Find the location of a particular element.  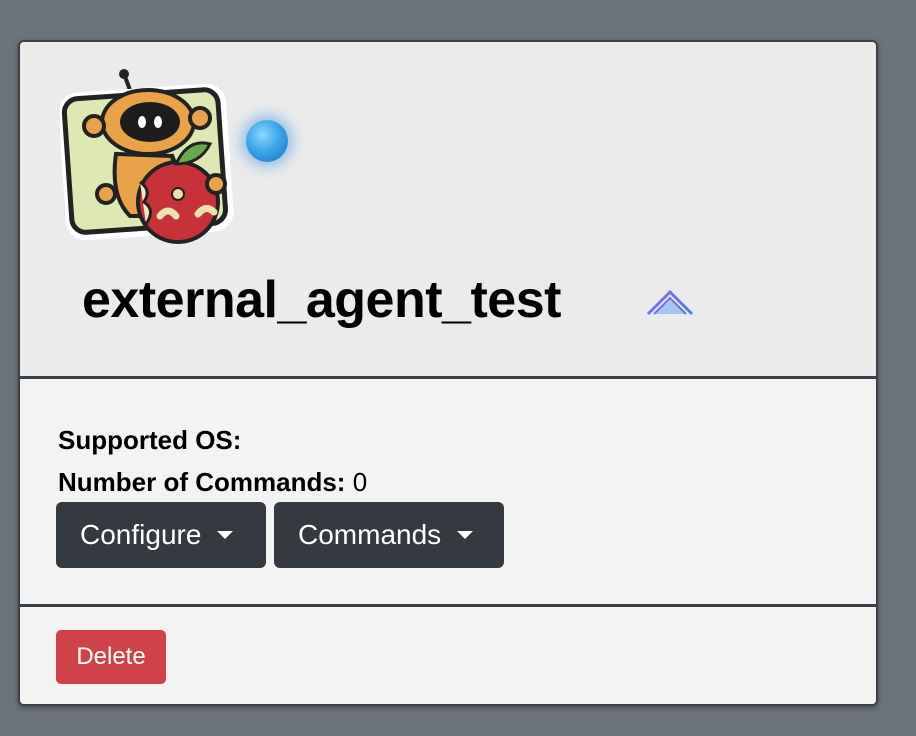

commands-label: Commands is located at coordinates (370, 534).